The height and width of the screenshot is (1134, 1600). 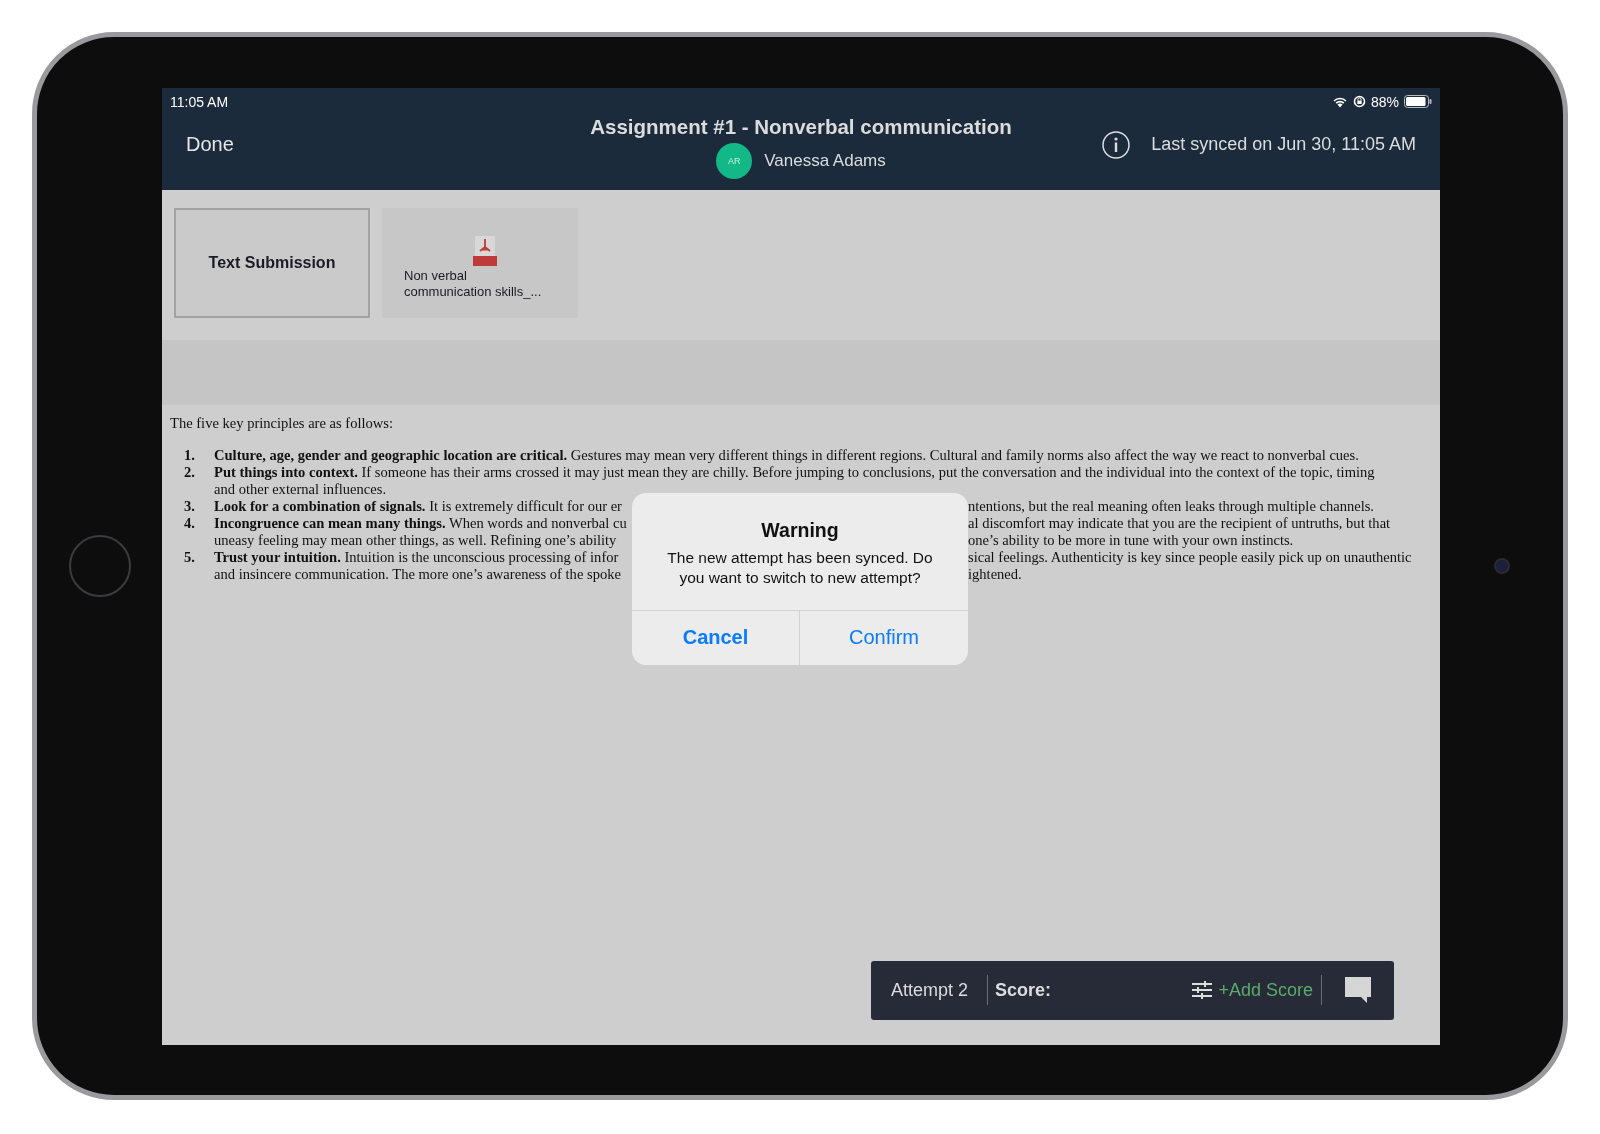 I want to click on student-name: Vanessa Adams, so click(x=825, y=160).